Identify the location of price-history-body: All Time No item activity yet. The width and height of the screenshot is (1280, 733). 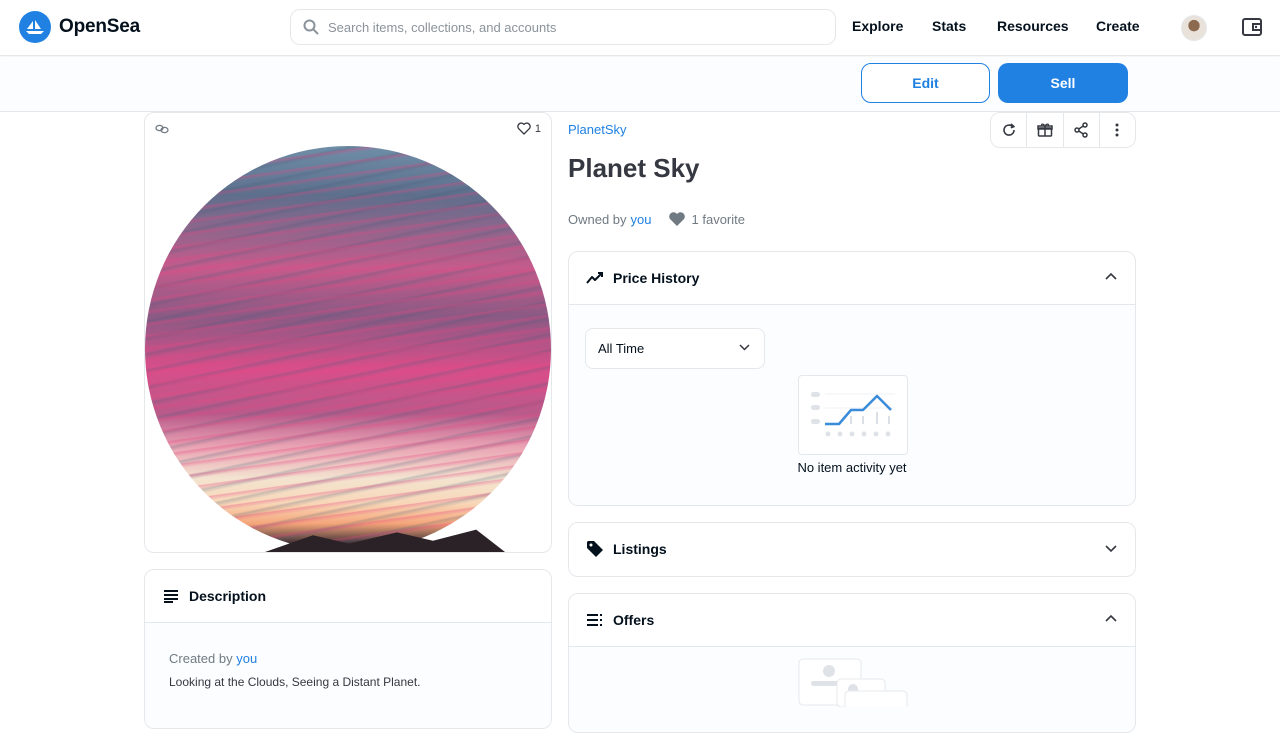
(852, 404).